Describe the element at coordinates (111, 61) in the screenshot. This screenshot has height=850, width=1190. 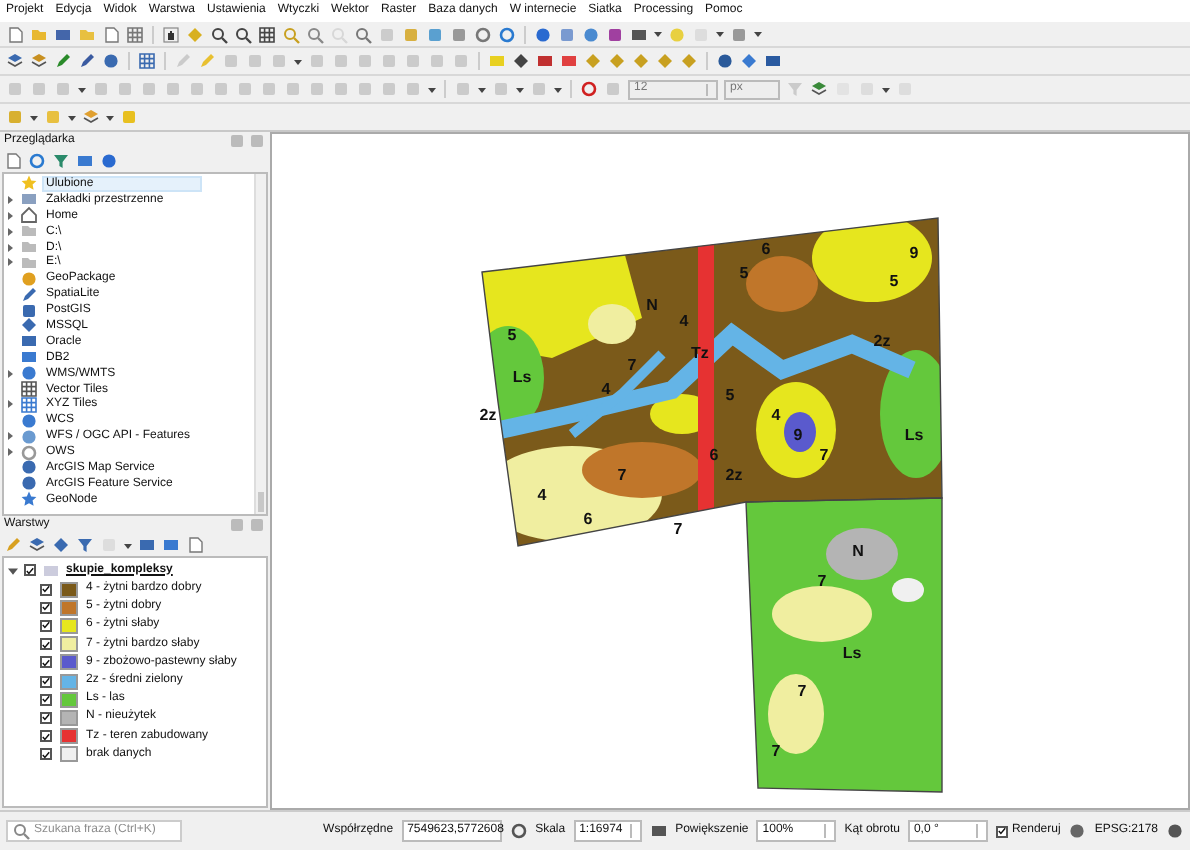
I see `circle-icon` at that location.